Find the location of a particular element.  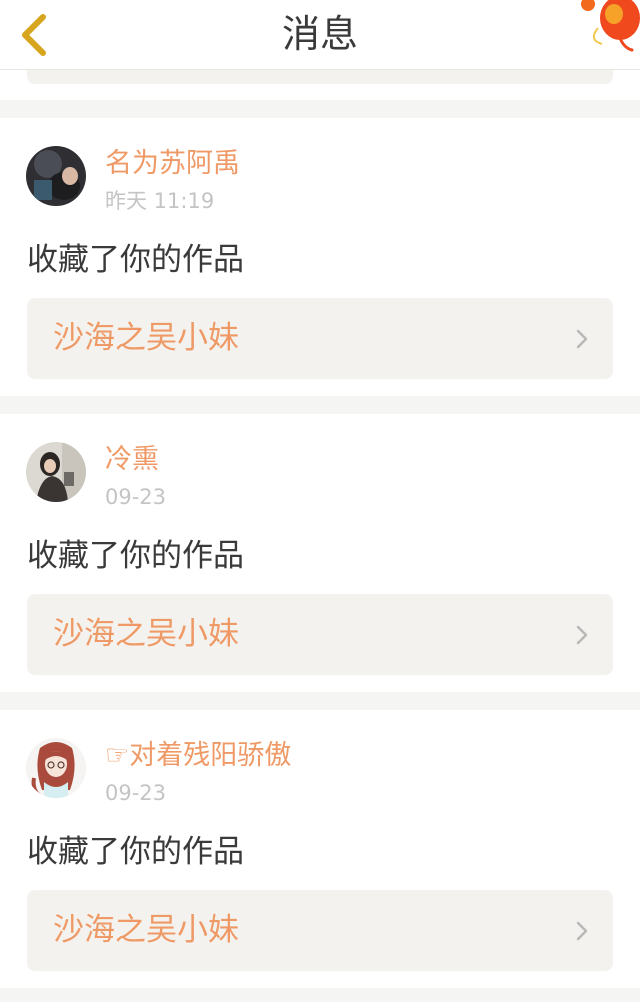

timestamp: 昨天 11:19 is located at coordinates (160, 201).